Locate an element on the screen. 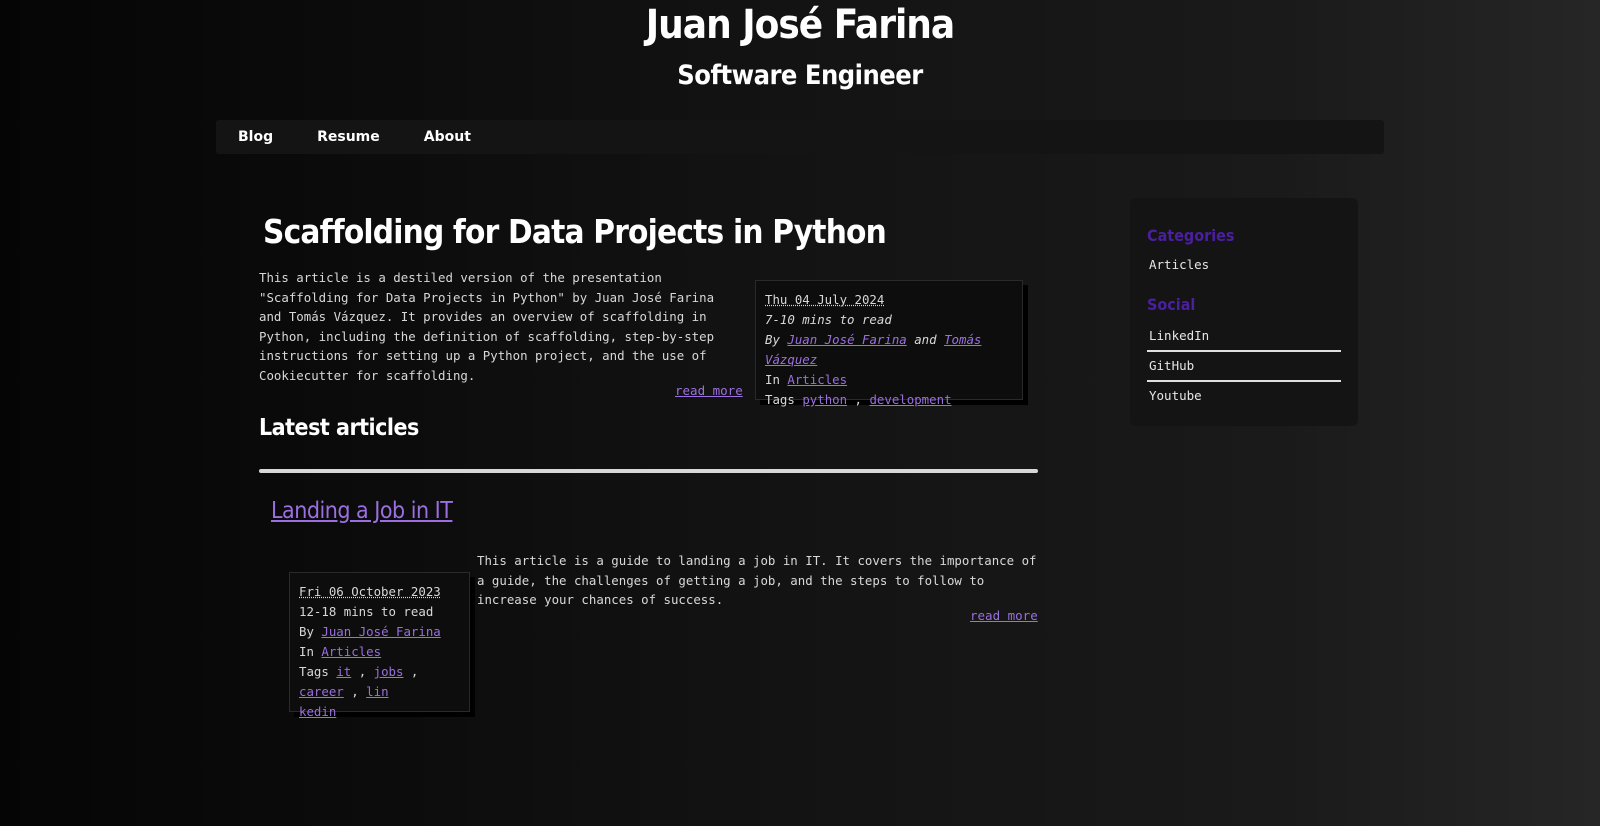  featured-read-more-link: read more is located at coordinates (709, 390).